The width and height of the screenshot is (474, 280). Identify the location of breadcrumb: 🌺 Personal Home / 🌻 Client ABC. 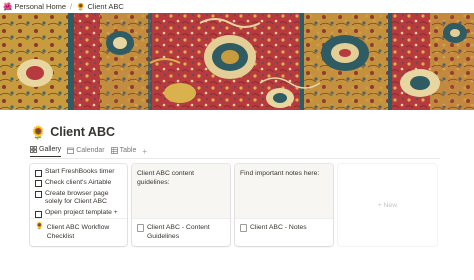
(237, 6).